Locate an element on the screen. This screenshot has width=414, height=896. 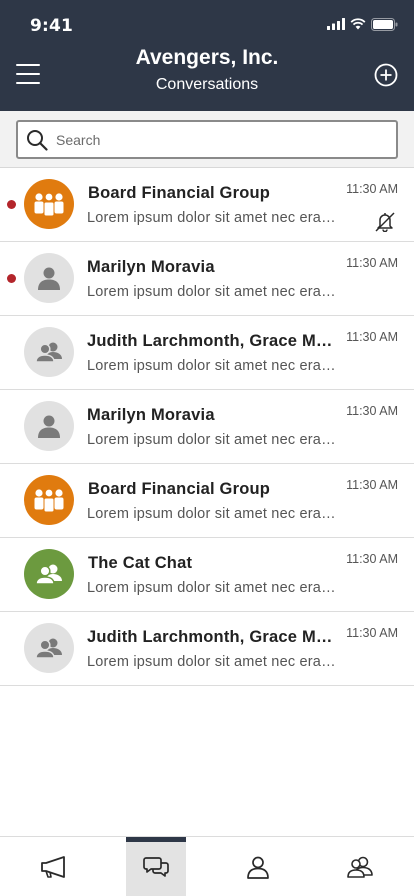
page-subtitle: Conversations is located at coordinates (207, 84).